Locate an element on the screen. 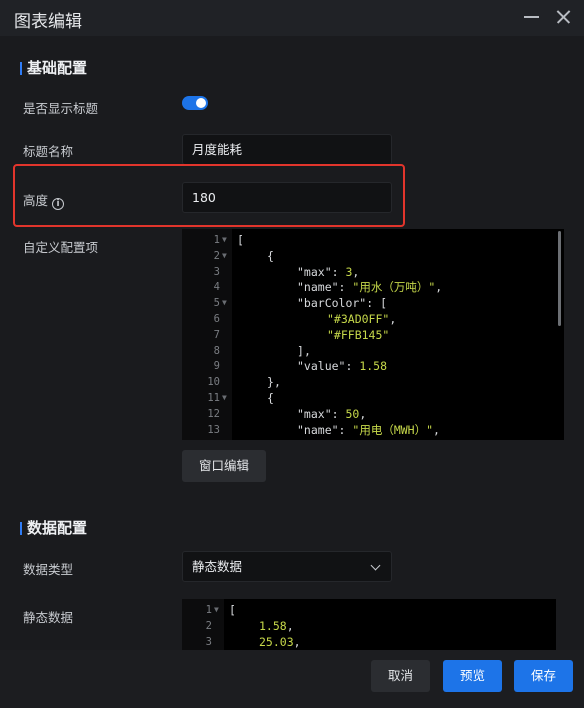 The image size is (584, 708). code-text: "name": "用水（万吨）", is located at coordinates (370, 287).